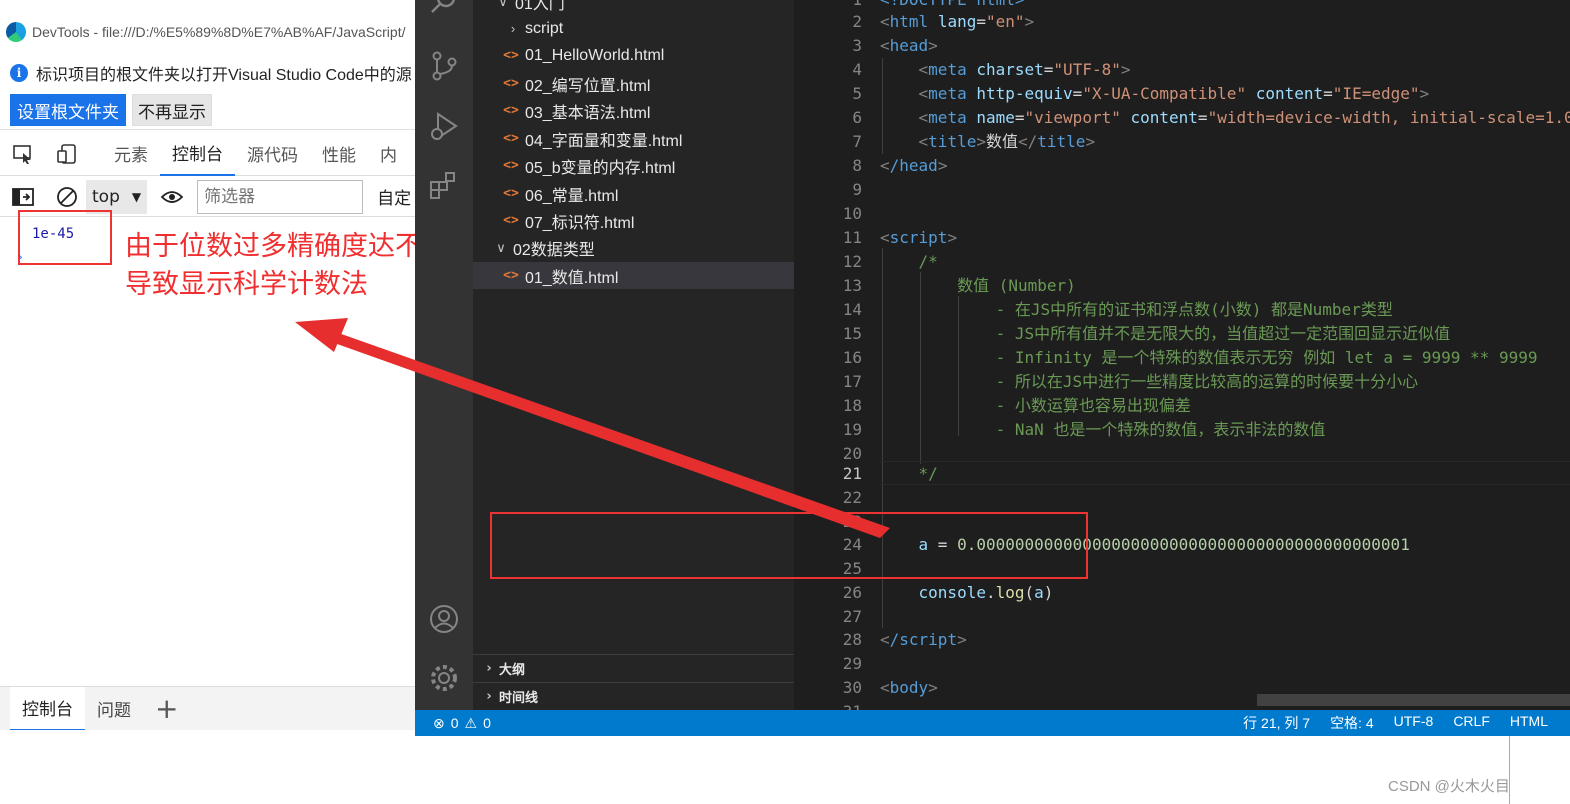 Image resolution: width=1570 pixels, height=804 pixels. What do you see at coordinates (633, 165) in the screenshot?
I see `file-item: <> 05_b变量的内存.html` at bounding box center [633, 165].